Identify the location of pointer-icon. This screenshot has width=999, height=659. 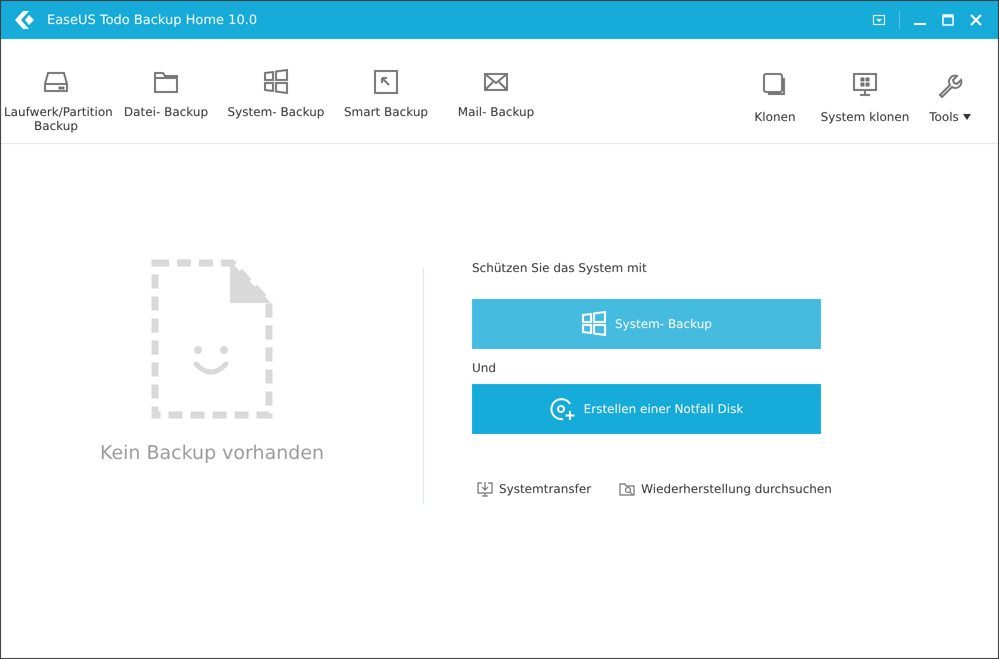
(386, 82).